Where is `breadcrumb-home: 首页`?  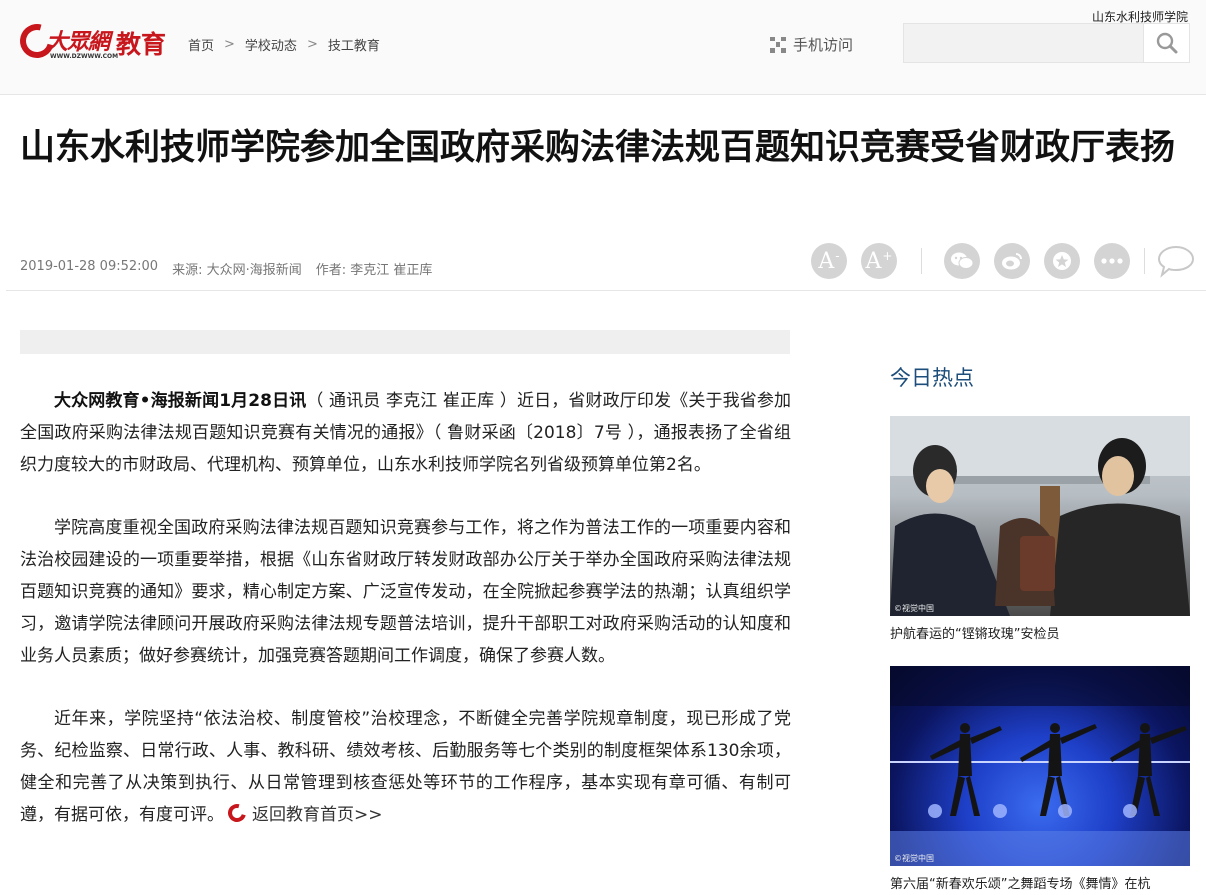 breadcrumb-home: 首页 is located at coordinates (201, 44).